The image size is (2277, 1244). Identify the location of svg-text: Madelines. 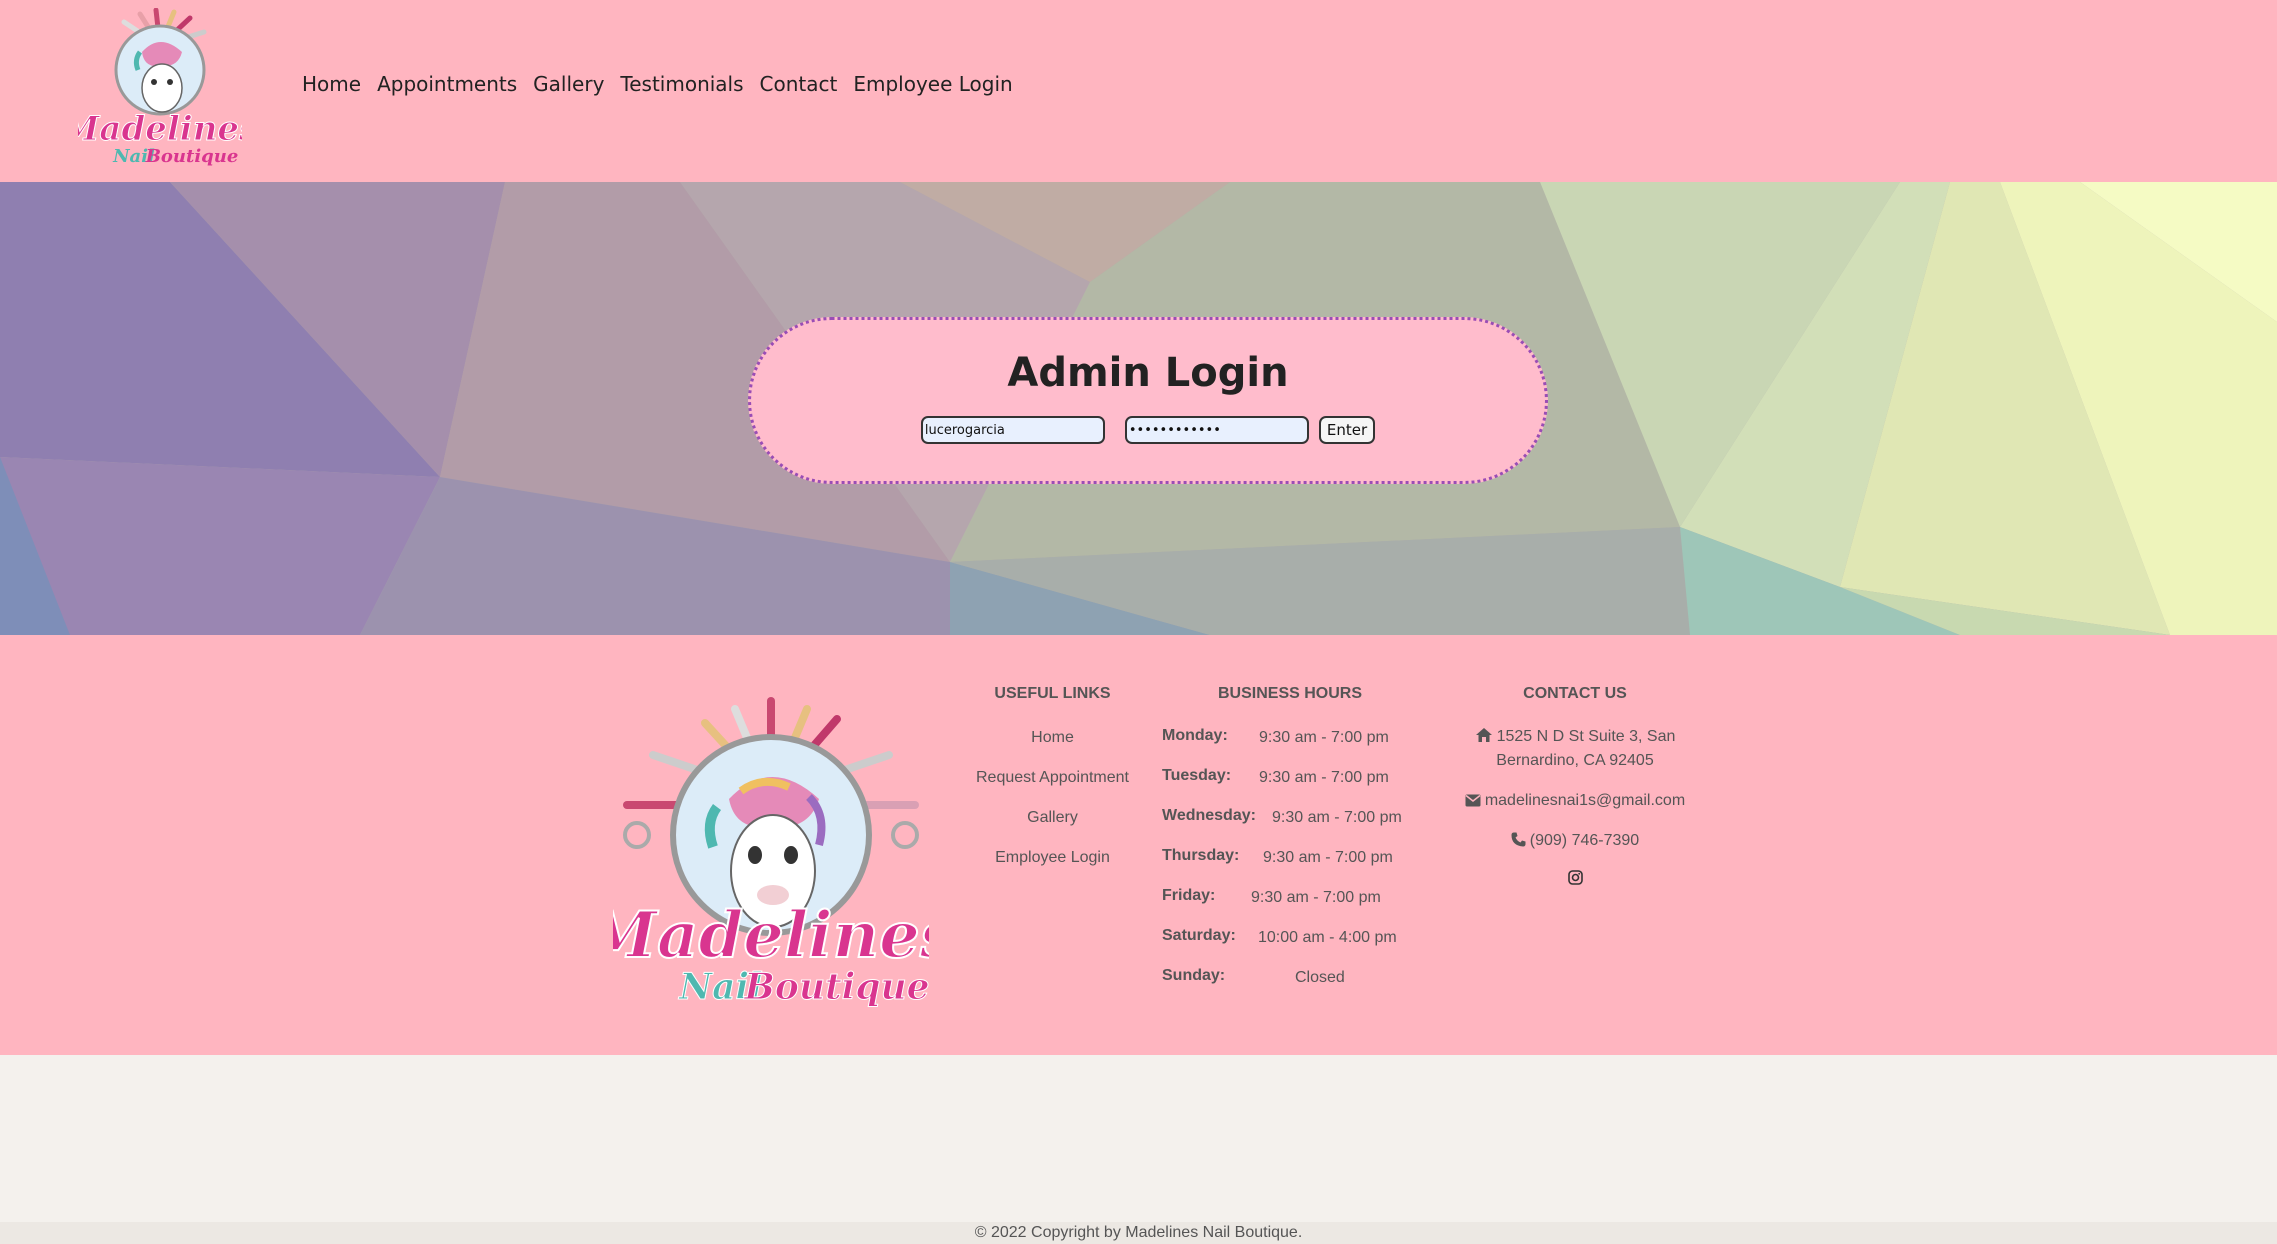
(160, 129).